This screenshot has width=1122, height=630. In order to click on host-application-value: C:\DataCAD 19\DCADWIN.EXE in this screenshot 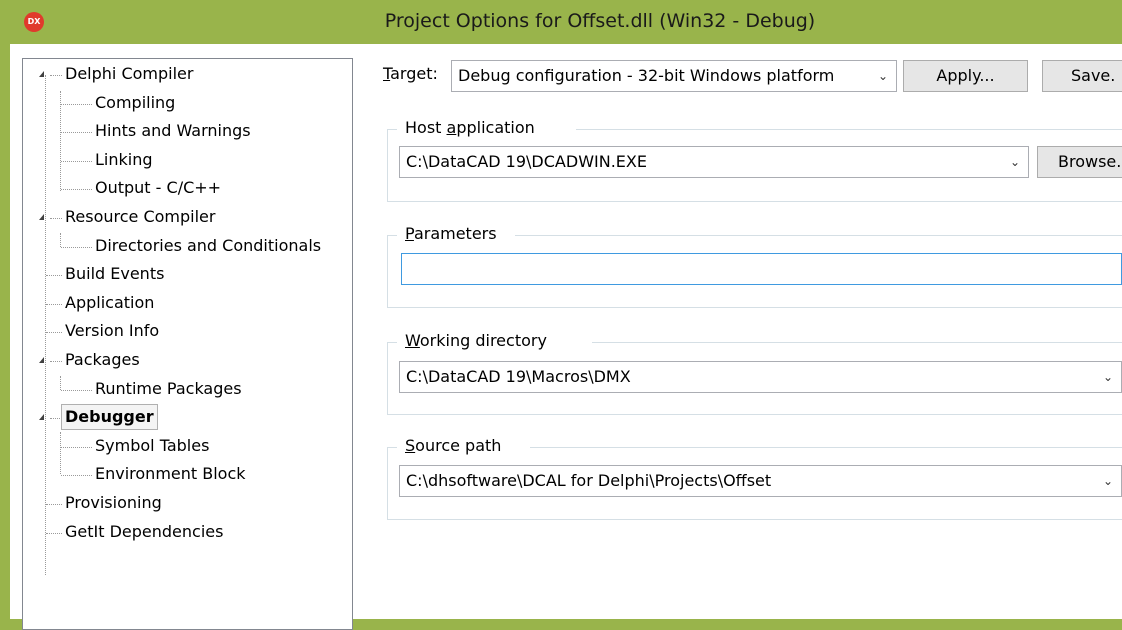, I will do `click(526, 161)`.